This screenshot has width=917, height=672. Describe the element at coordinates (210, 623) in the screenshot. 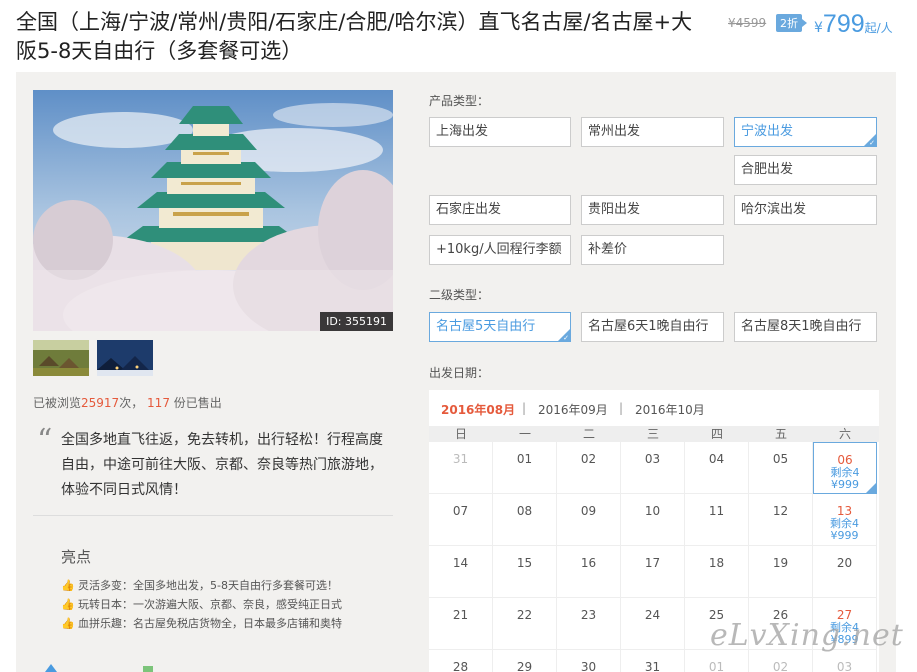

I see `highlight-text: 血拼乐趣：名古屋免税店货物全，日本最多店铺和奥特` at that location.